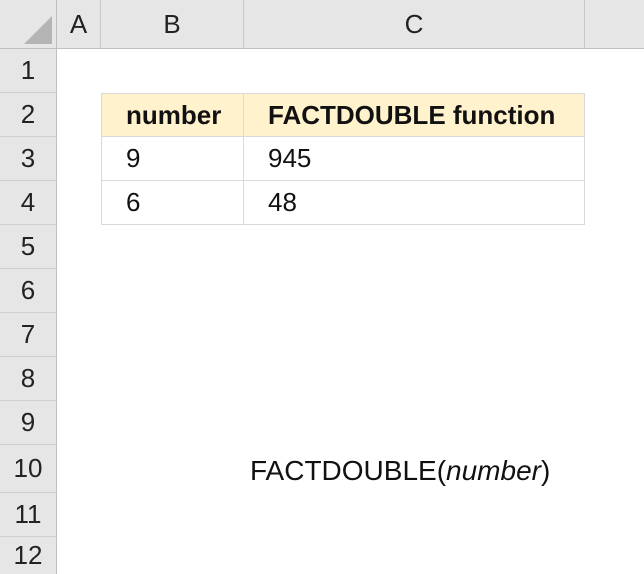  Describe the element at coordinates (28, 159) in the screenshot. I see `row-header-3: 3` at that location.